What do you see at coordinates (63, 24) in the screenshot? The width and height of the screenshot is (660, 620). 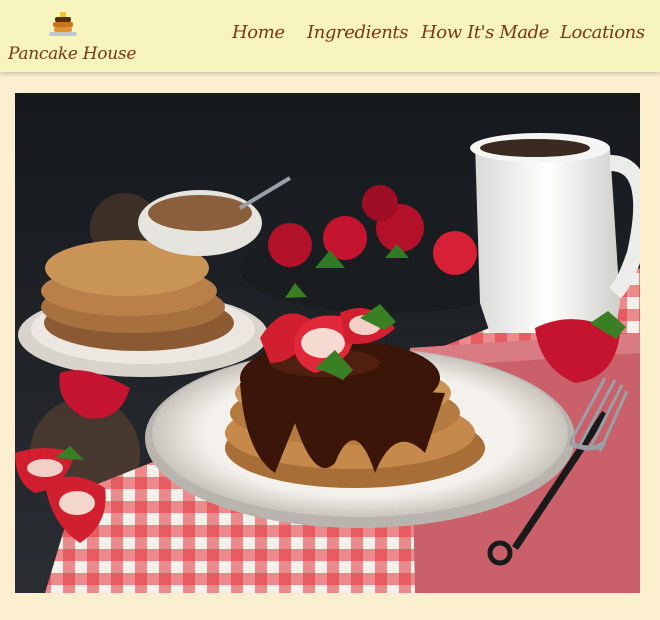 I see `pancake-stack-icon` at bounding box center [63, 24].